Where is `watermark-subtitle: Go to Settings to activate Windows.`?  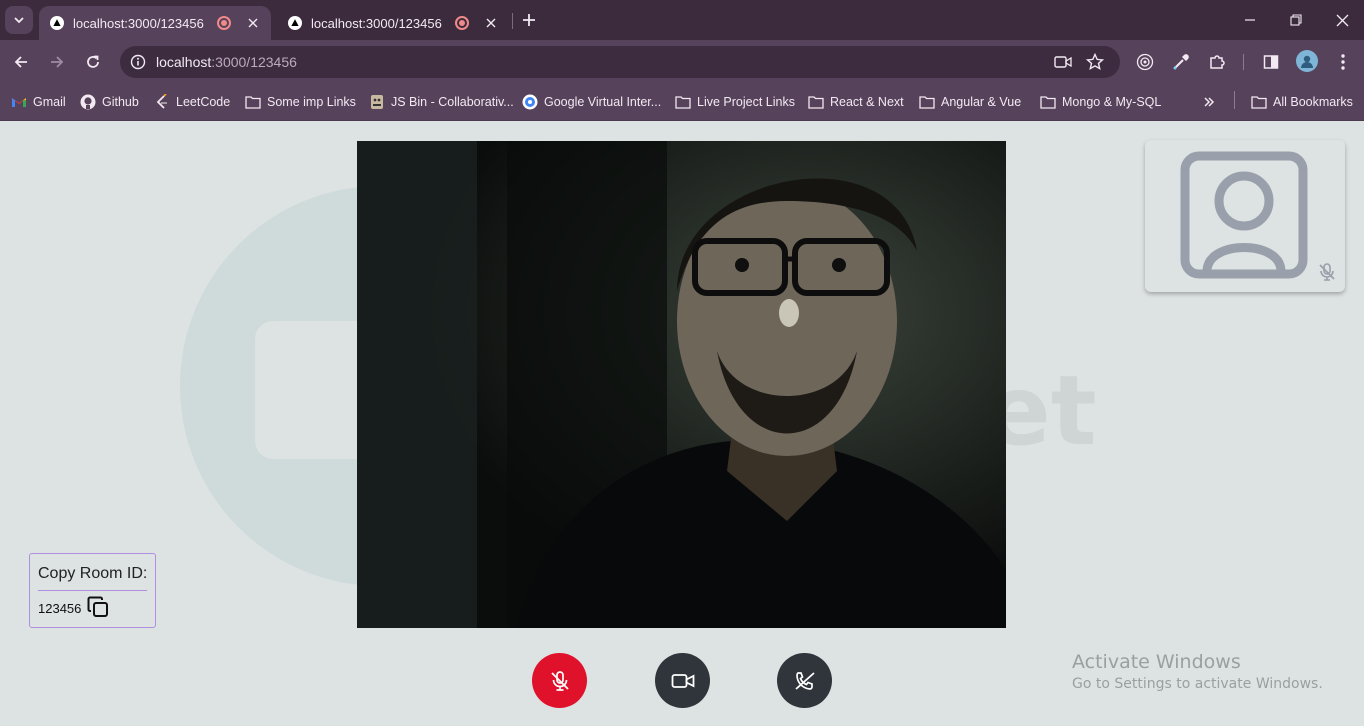 watermark-subtitle: Go to Settings to activate Windows. is located at coordinates (1197, 684).